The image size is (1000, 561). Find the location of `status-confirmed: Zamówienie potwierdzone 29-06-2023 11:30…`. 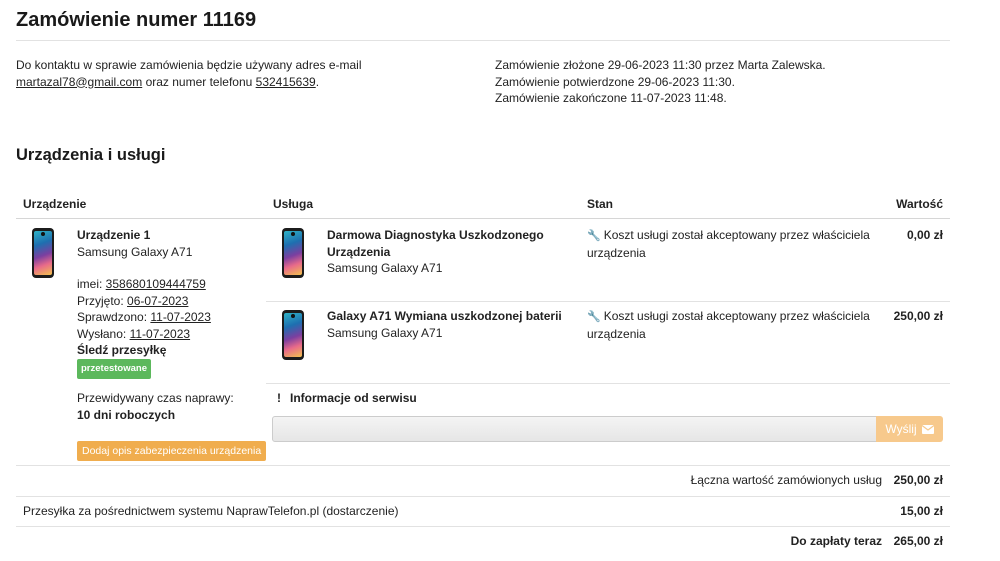

status-confirmed: Zamówienie potwierdzone 29-06-2023 11:30… is located at coordinates (615, 81).